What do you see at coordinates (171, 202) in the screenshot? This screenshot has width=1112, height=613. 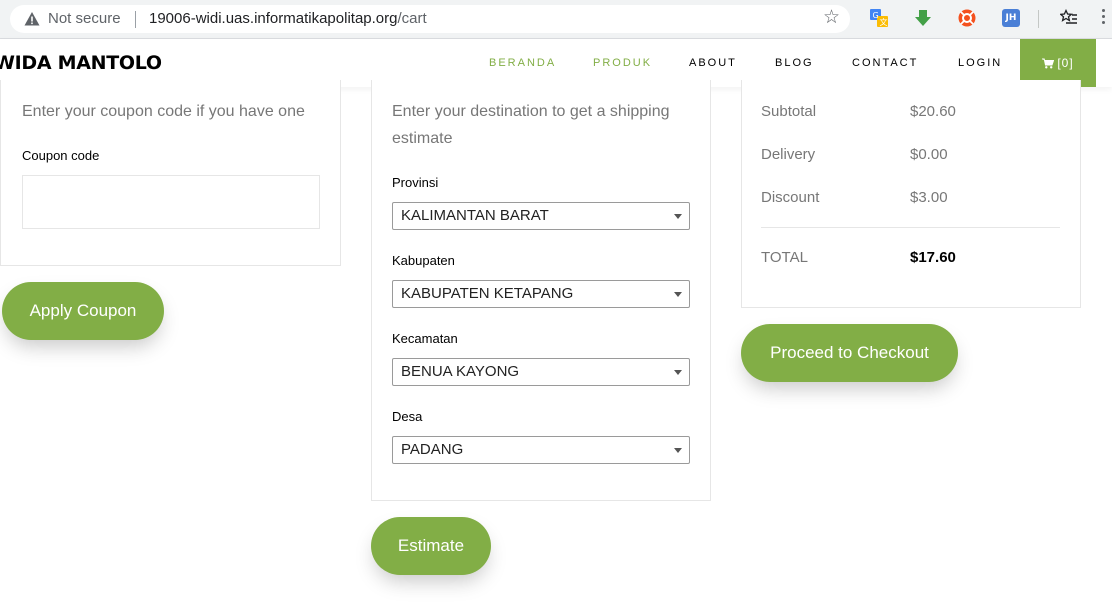 I see `coupon-code-input` at bounding box center [171, 202].